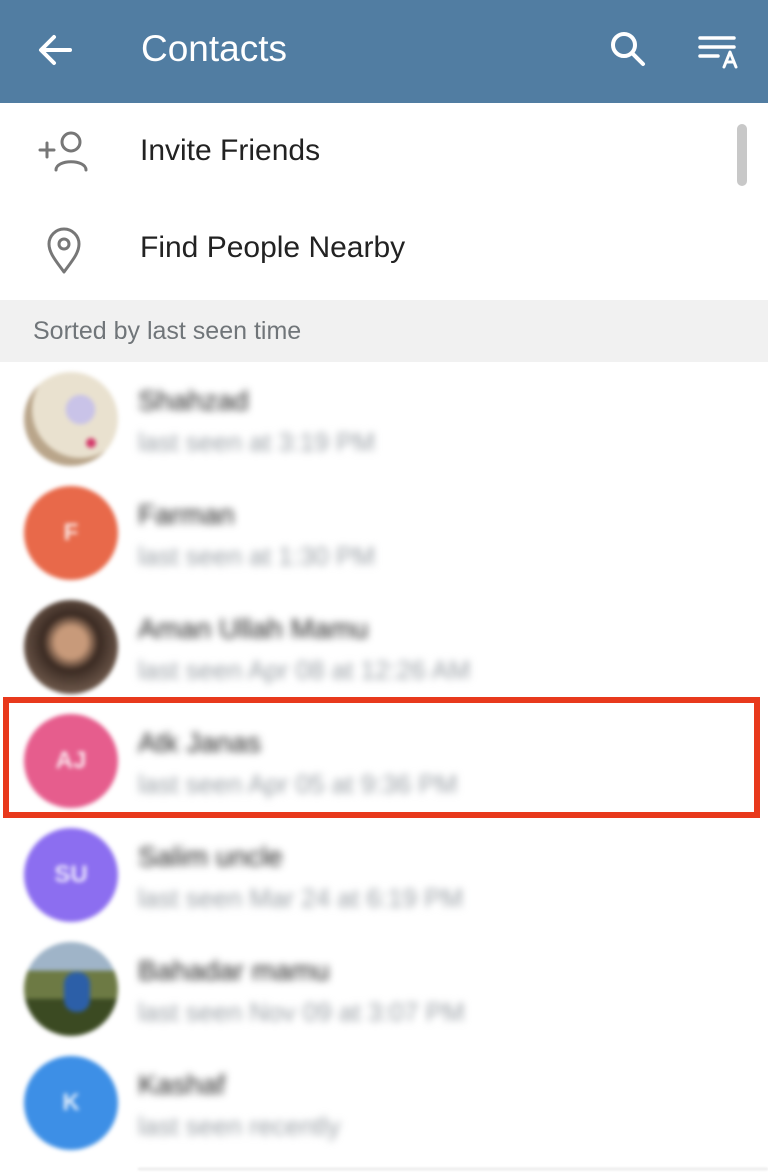 The width and height of the screenshot is (768, 1175). Describe the element at coordinates (384, 1103) in the screenshot. I see `contact-row: K Kashaf last seen recently` at that location.